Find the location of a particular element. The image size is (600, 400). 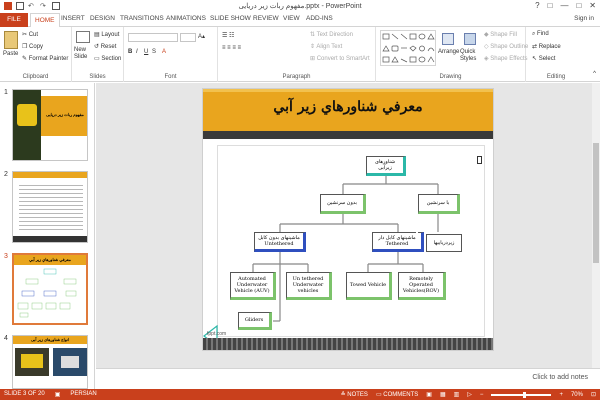

scrollbar-thumb is located at coordinates (596, 203).